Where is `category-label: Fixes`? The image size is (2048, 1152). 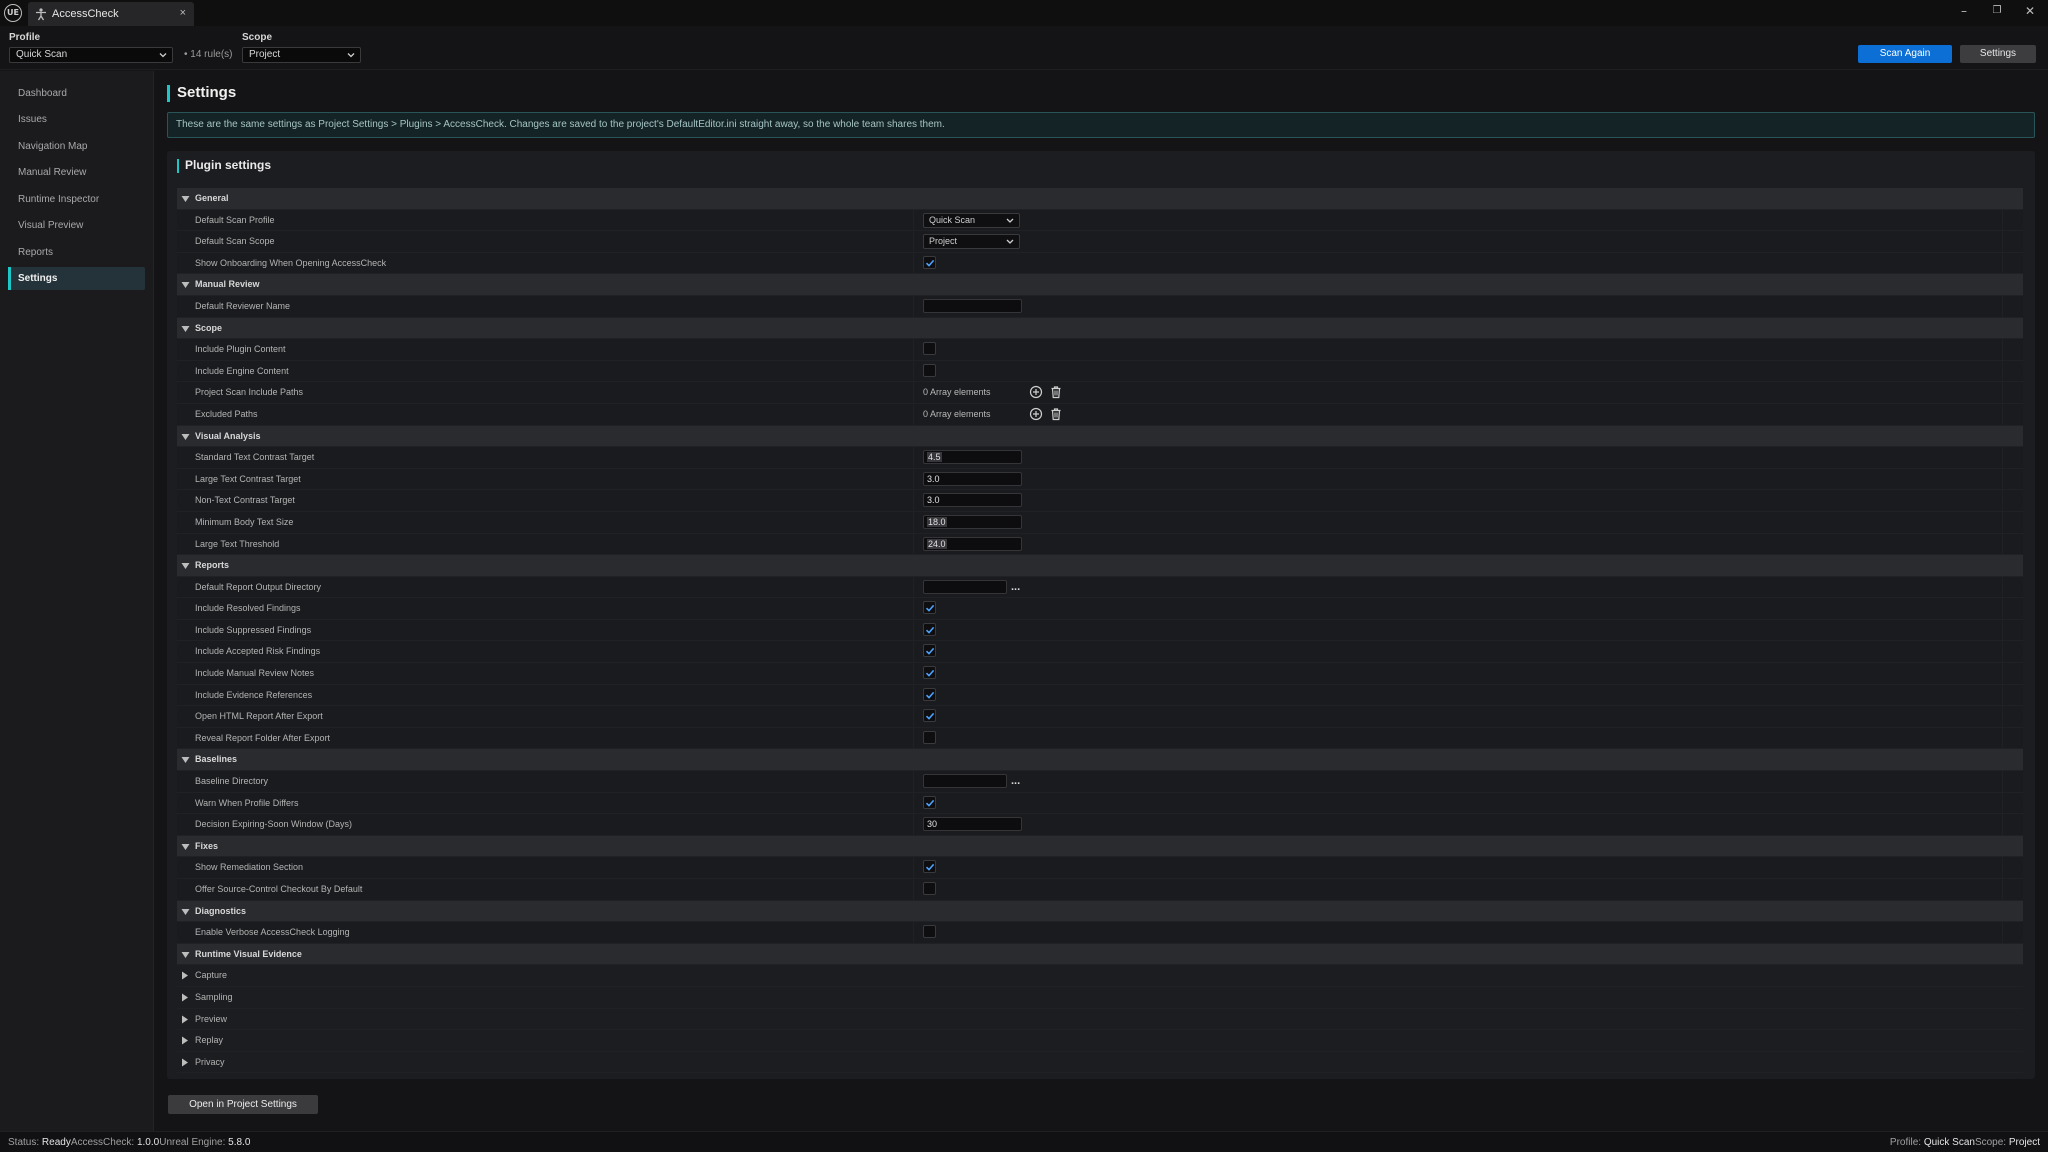 category-label: Fixes is located at coordinates (207, 845).